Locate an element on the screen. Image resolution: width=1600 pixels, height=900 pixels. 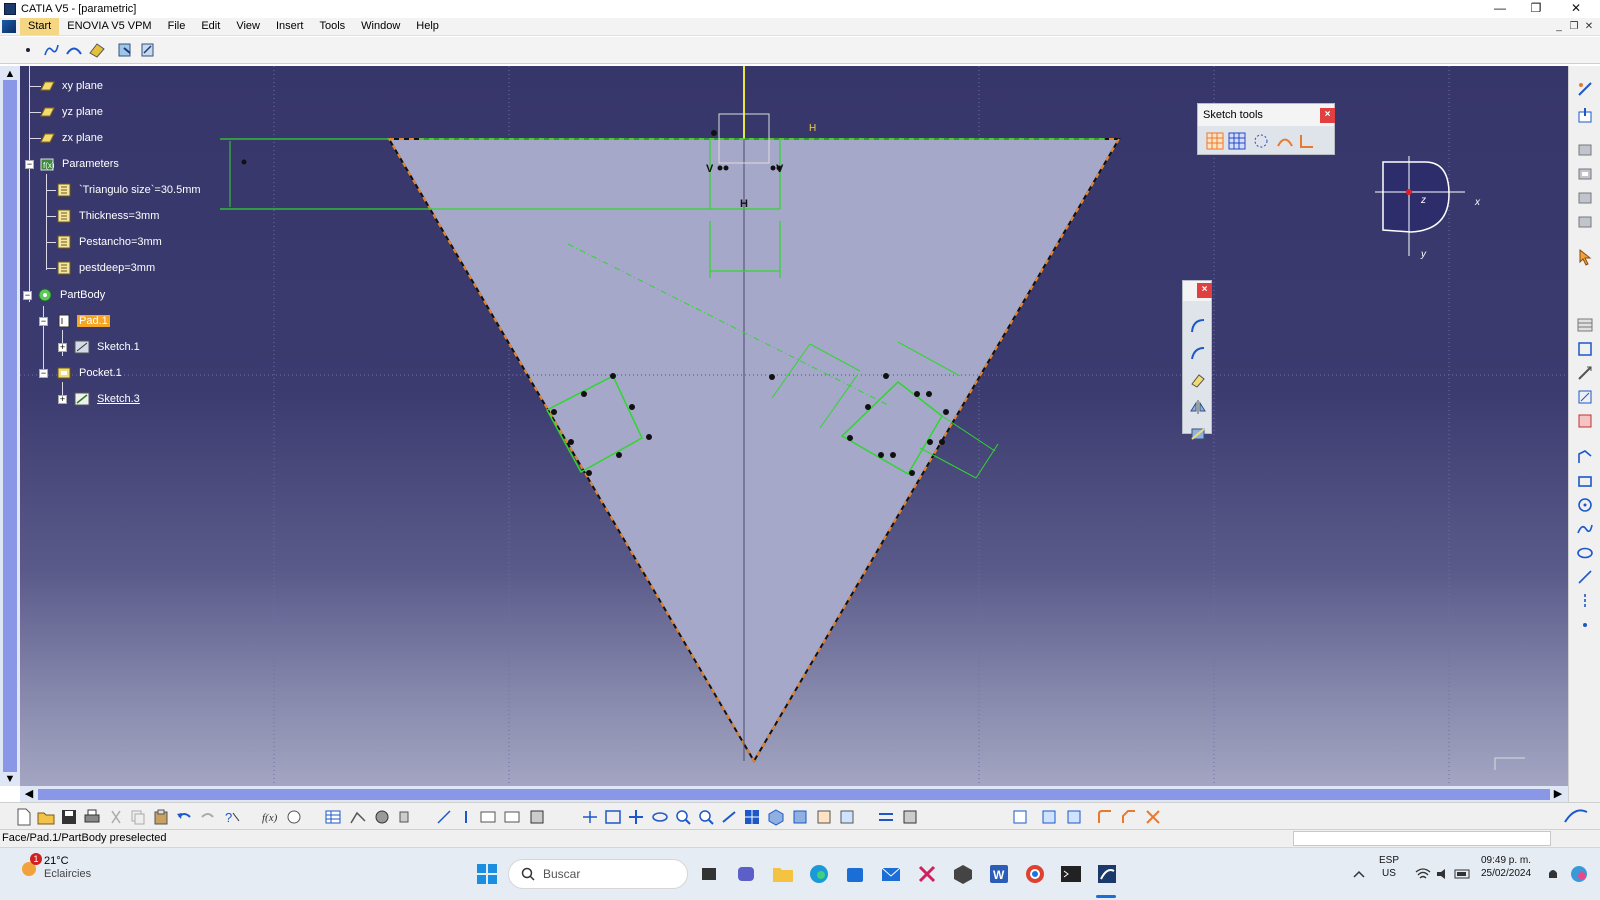
file-explorer-icon is located at coordinates (783, 874).